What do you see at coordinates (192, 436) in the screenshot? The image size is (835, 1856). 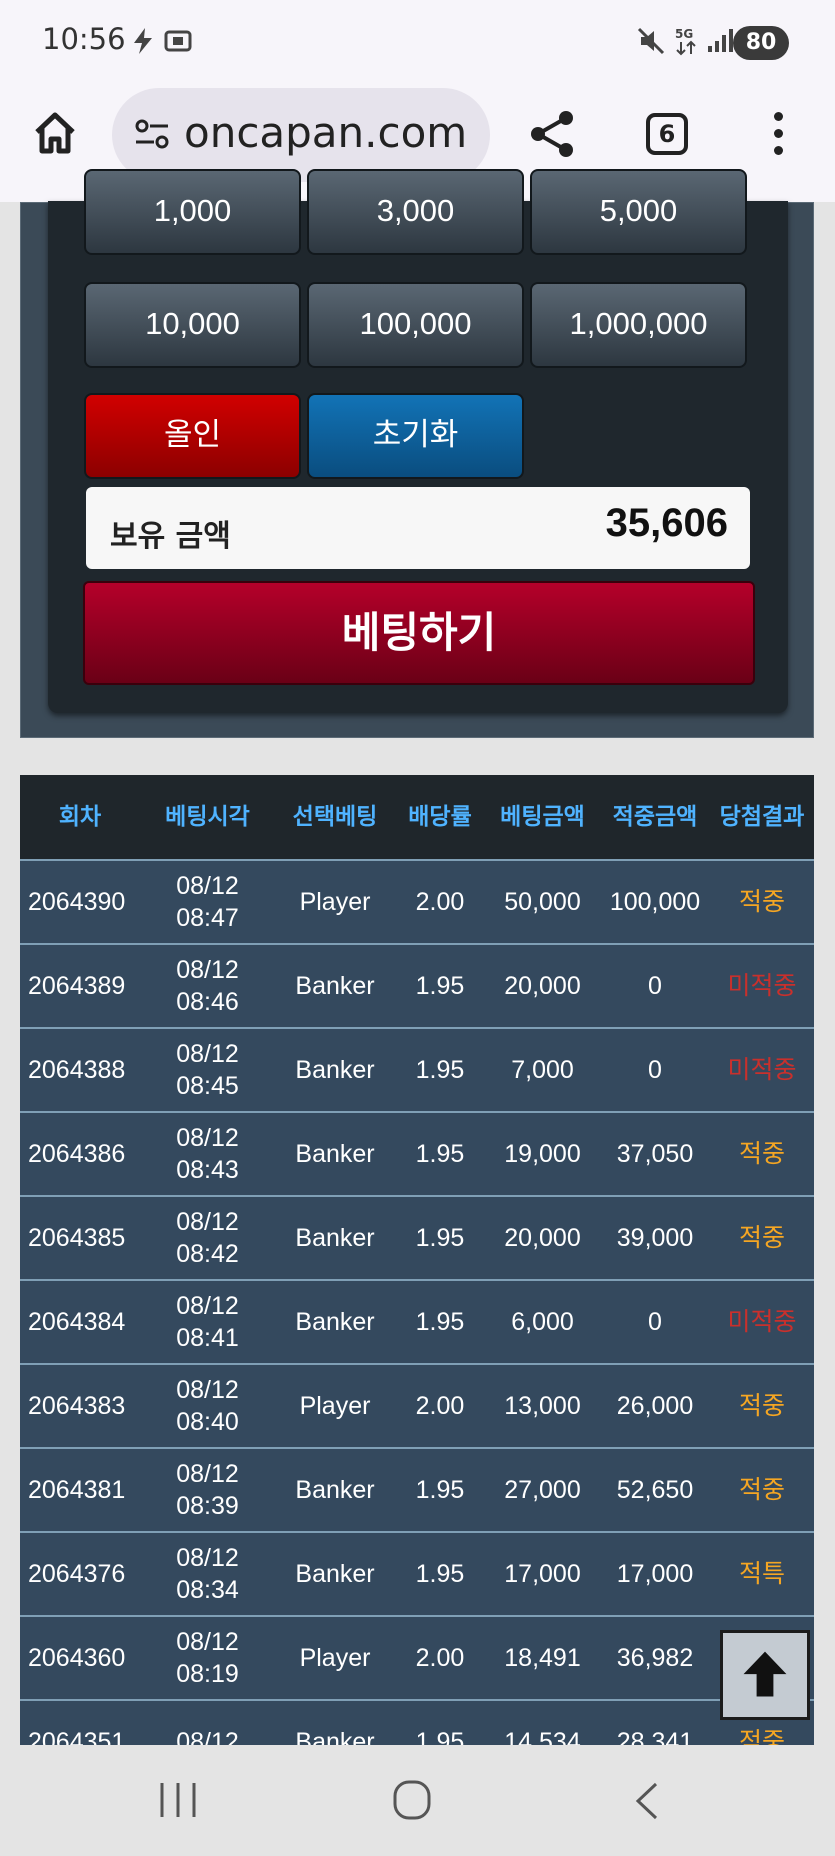 I see `all-in-button: 올인` at bounding box center [192, 436].